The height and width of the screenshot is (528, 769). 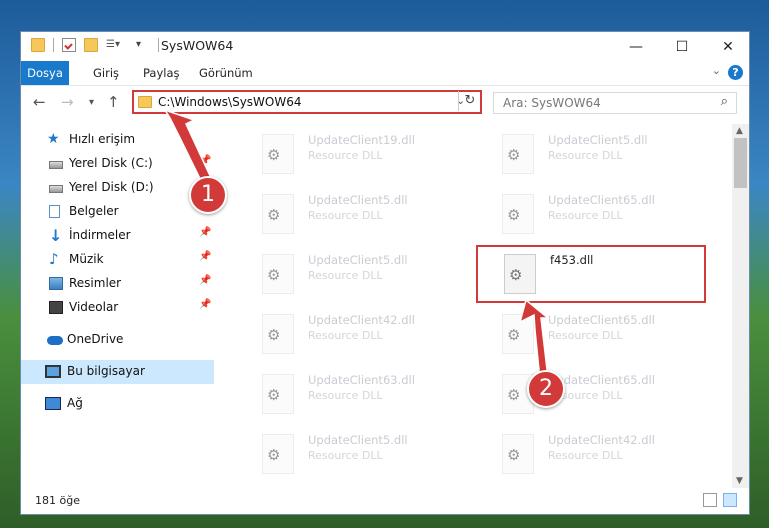 I want to click on sidebar-item-quick-access: ★ Hızlı erişim, so click(x=117, y=140).